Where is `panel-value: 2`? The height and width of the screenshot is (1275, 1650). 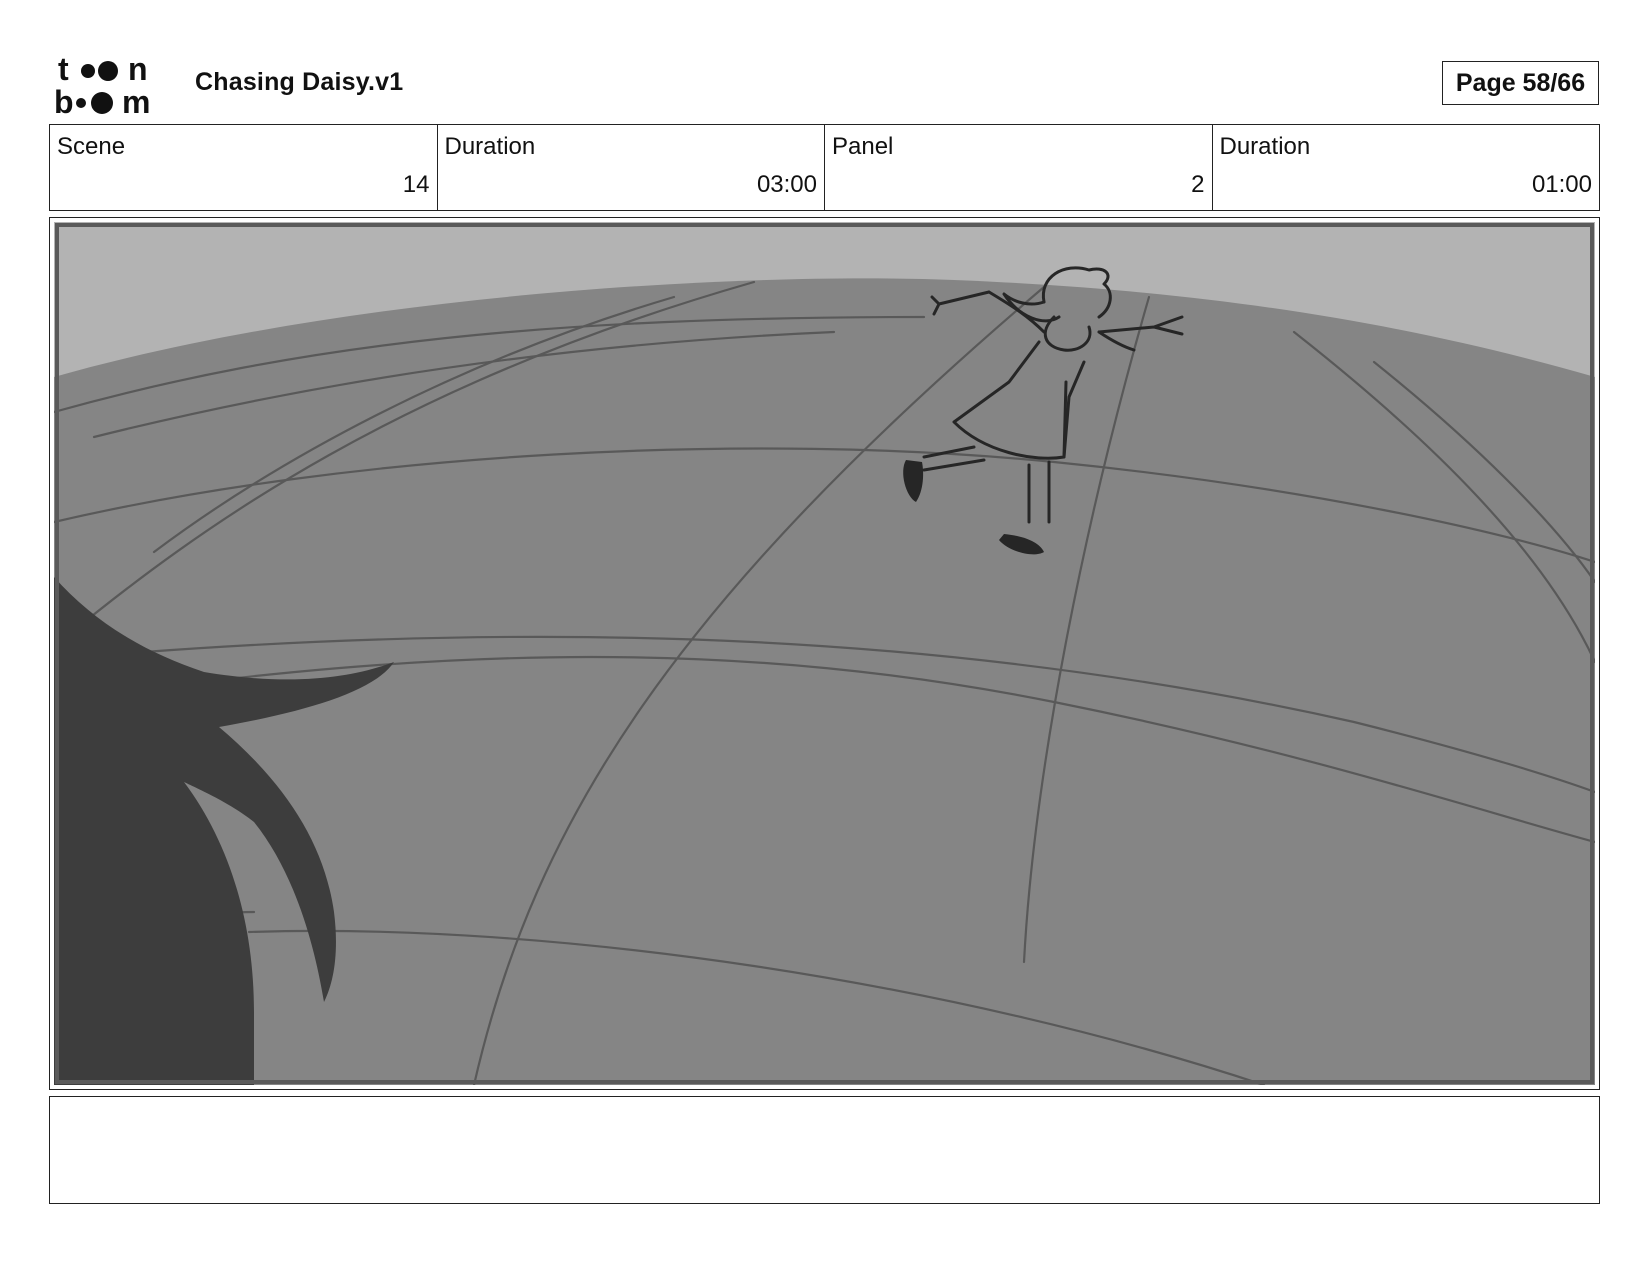
panel-value: 2 is located at coordinates (1198, 184).